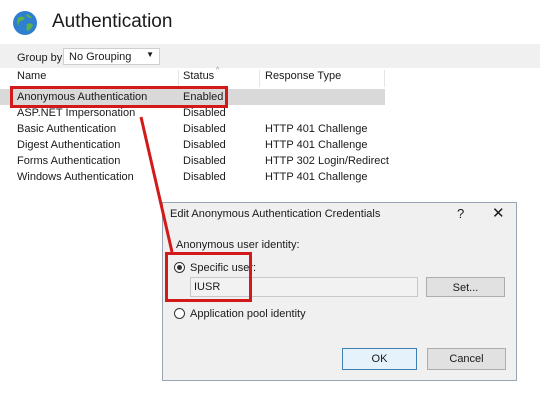  What do you see at coordinates (498, 213) in the screenshot?
I see `close-icon: ✕` at bounding box center [498, 213].